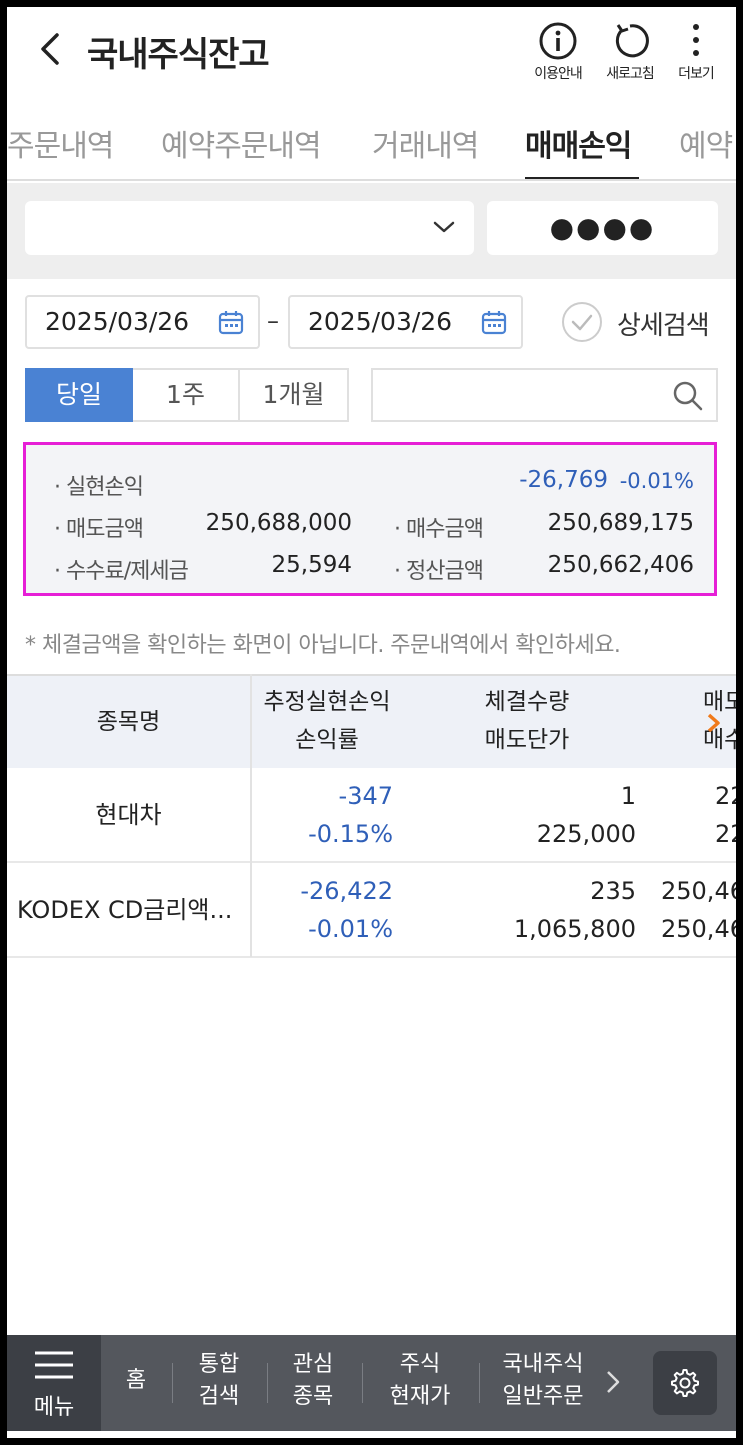 This screenshot has height=1445, width=743. I want to click on back-button, so click(51, 49).